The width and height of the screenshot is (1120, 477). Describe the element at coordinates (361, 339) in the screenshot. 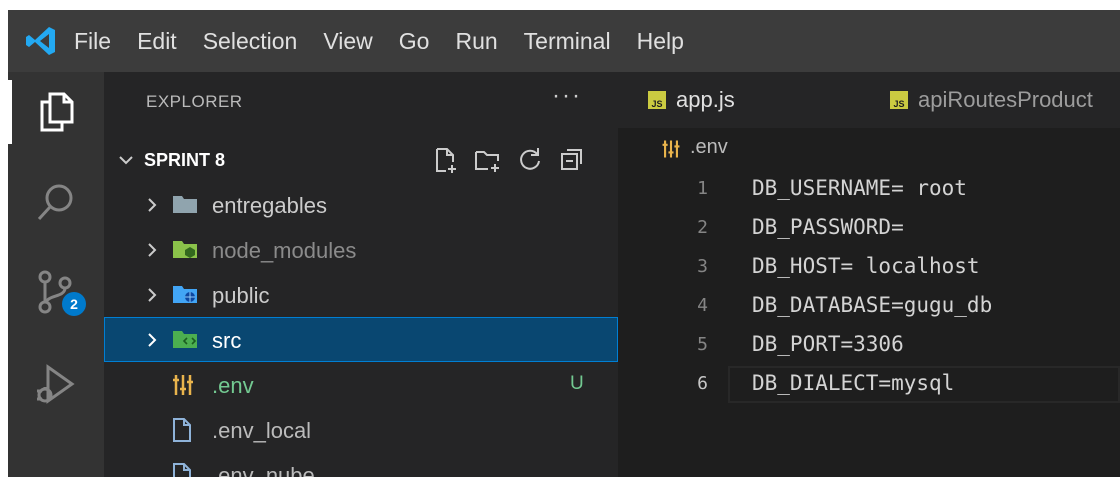

I see `tree-item-src: src` at that location.